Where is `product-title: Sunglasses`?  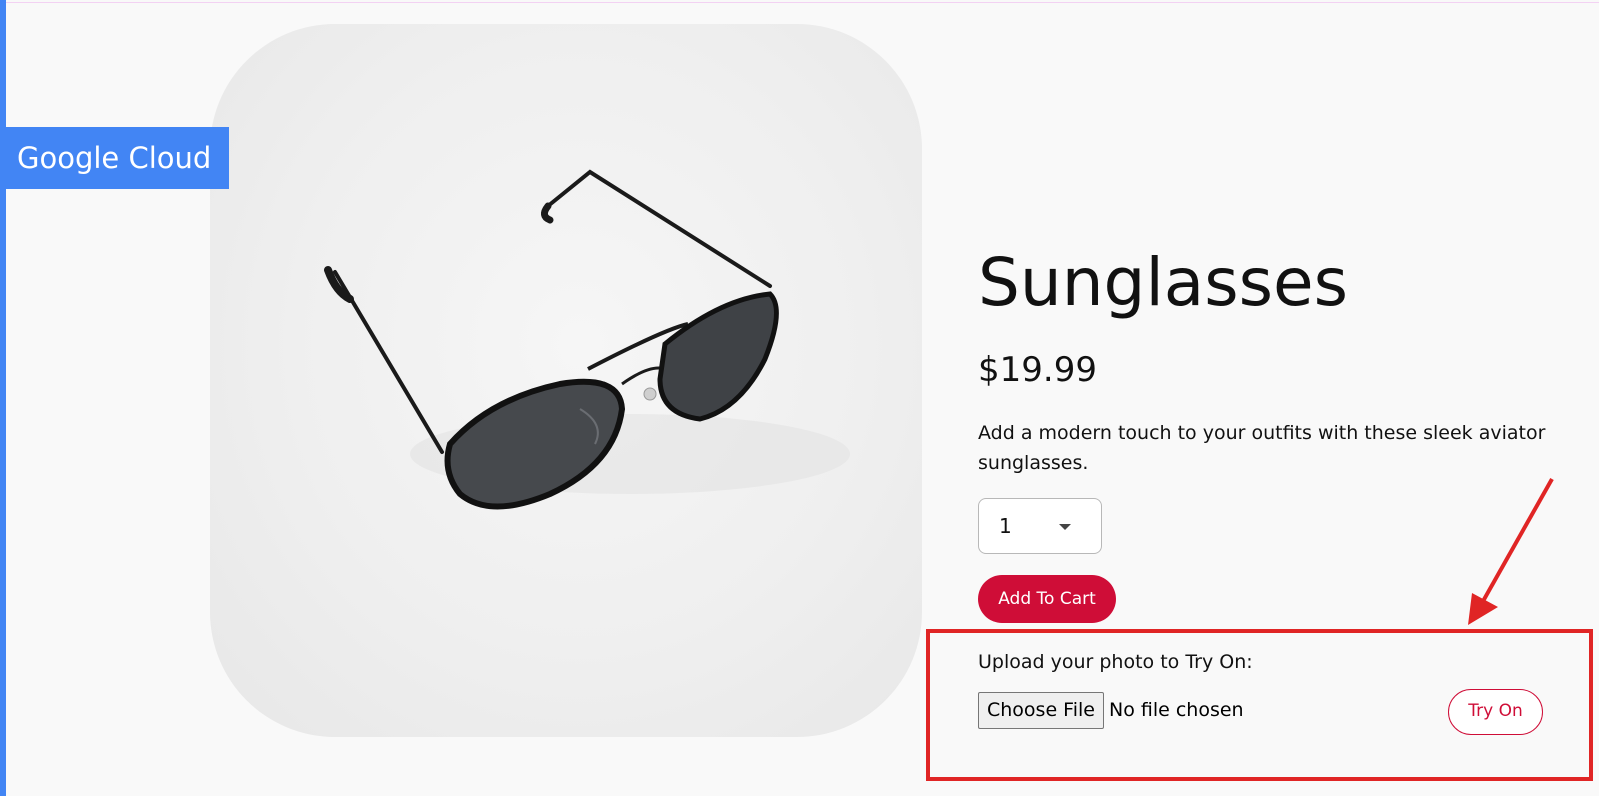 product-title: Sunglasses is located at coordinates (1163, 282).